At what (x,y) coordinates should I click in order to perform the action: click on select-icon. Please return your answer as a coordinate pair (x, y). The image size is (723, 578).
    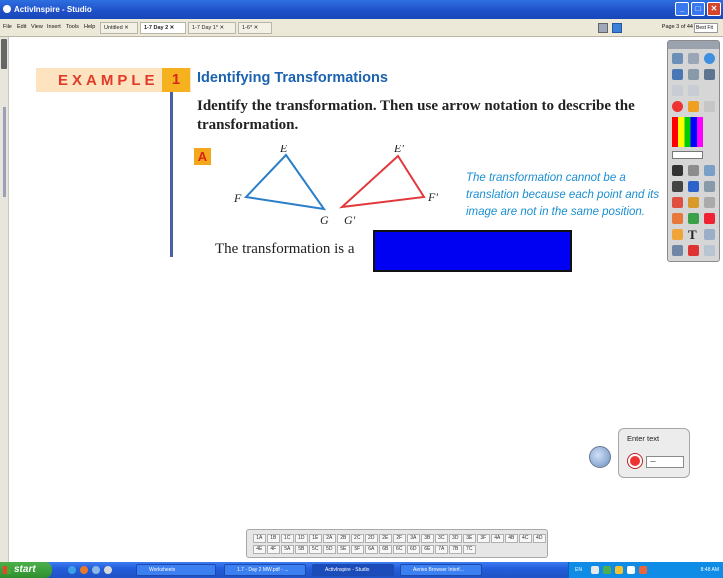
    Looking at the image, I should click on (677, 170).